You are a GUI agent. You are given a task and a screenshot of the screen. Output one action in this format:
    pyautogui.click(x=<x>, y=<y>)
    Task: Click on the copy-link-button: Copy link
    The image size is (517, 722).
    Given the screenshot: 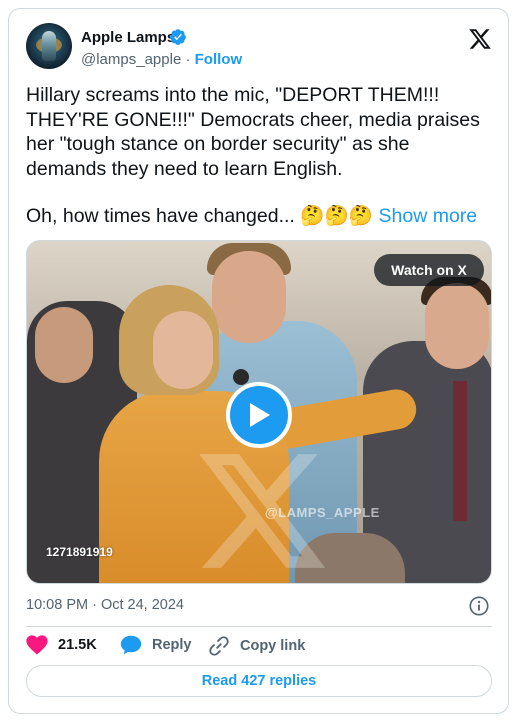 What is the action you would take?
    pyautogui.click(x=256, y=646)
    